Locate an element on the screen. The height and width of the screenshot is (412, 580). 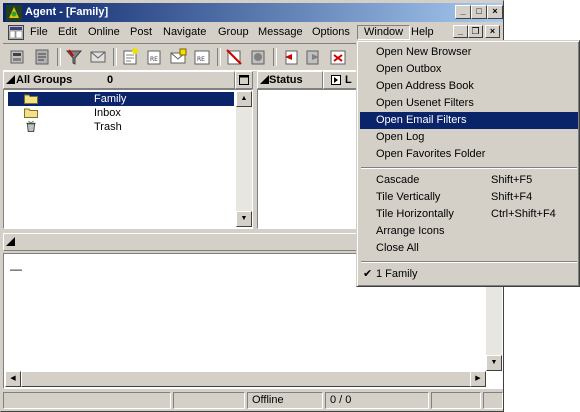
groups-header-label: All Groups is located at coordinates (44, 80).